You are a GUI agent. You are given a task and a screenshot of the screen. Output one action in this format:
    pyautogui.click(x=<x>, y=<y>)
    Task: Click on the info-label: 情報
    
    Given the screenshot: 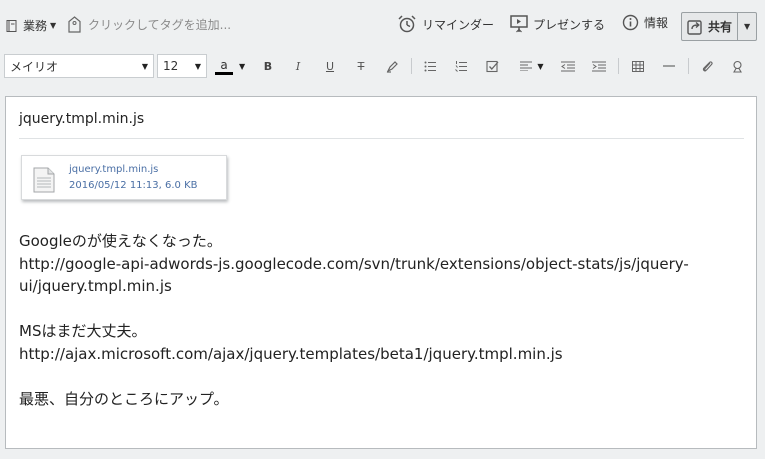 What is the action you would take?
    pyautogui.click(x=656, y=23)
    